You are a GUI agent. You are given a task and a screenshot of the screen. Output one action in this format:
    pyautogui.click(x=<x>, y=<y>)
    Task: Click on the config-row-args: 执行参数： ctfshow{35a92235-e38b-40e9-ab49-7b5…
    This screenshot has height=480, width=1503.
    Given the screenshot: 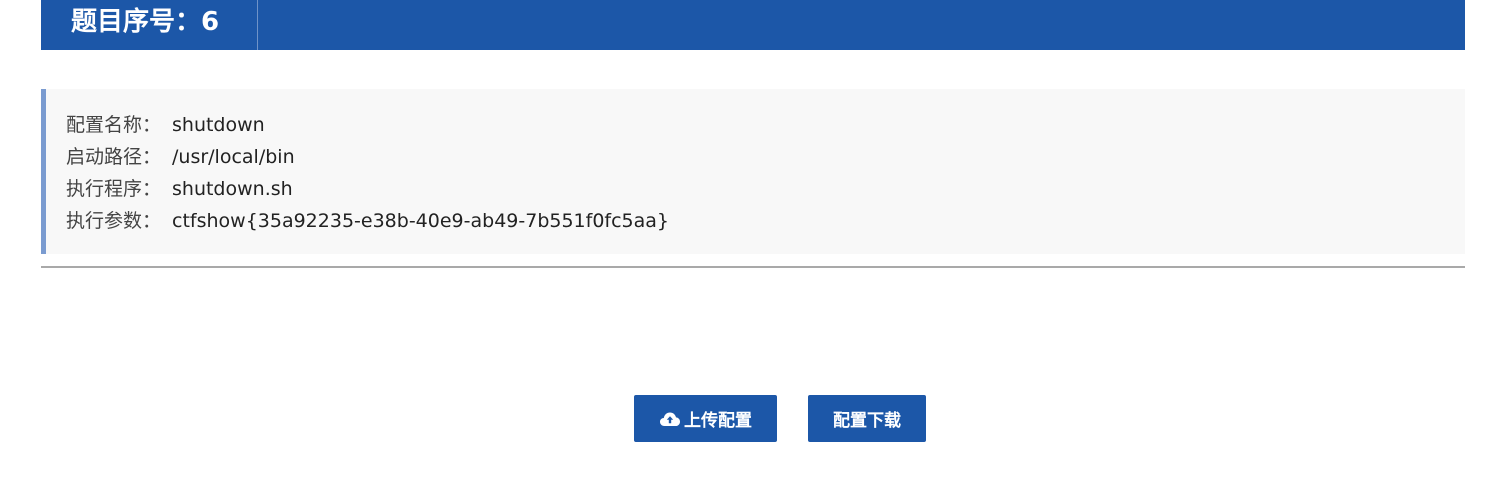 What is the action you would take?
    pyautogui.click(x=367, y=221)
    